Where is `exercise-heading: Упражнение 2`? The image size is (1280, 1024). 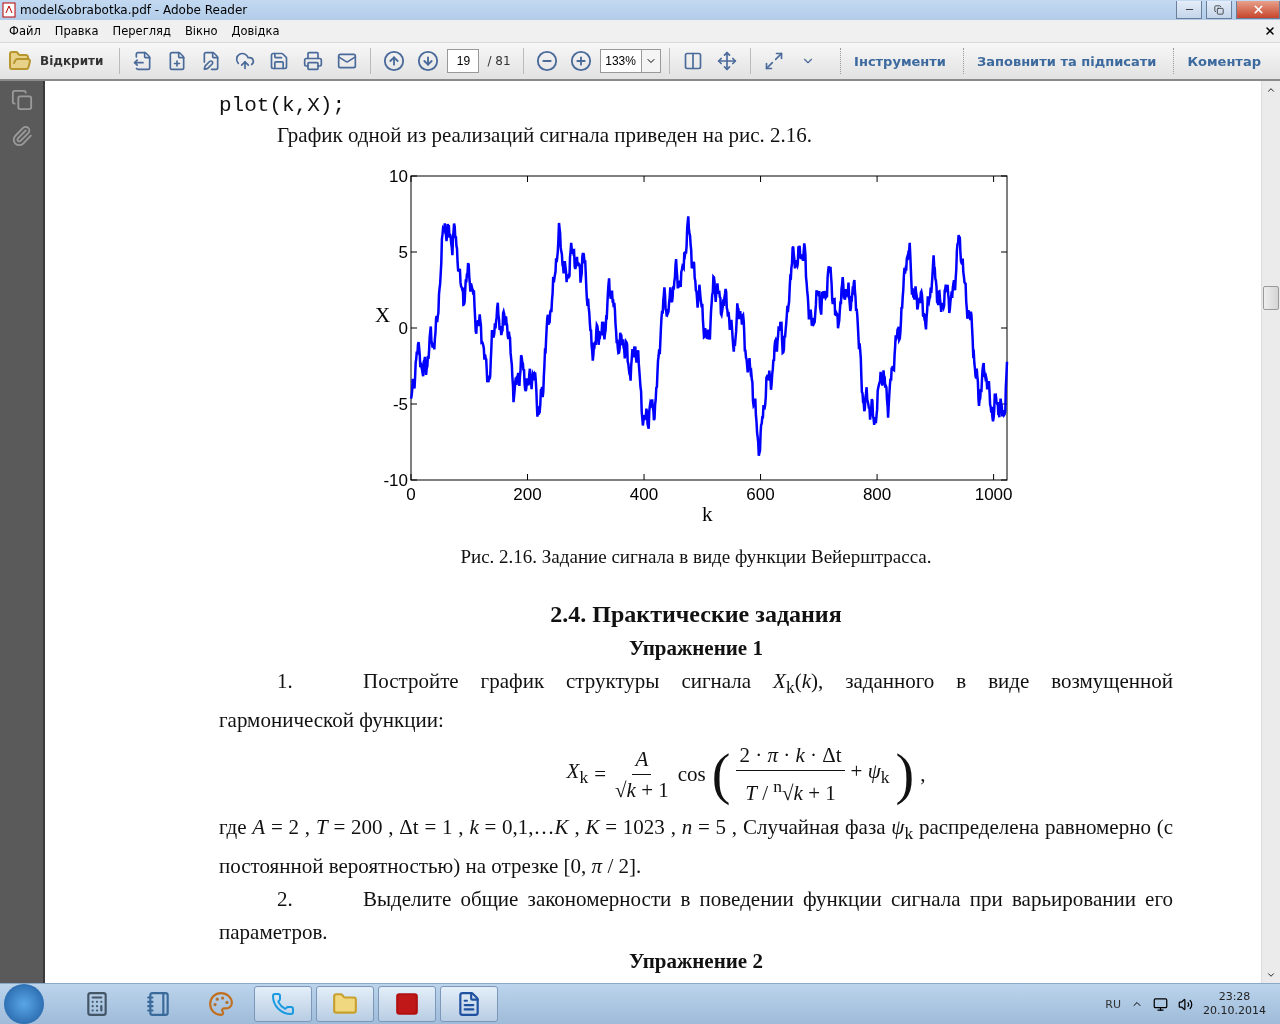 exercise-heading: Упражнение 2 is located at coordinates (696, 961).